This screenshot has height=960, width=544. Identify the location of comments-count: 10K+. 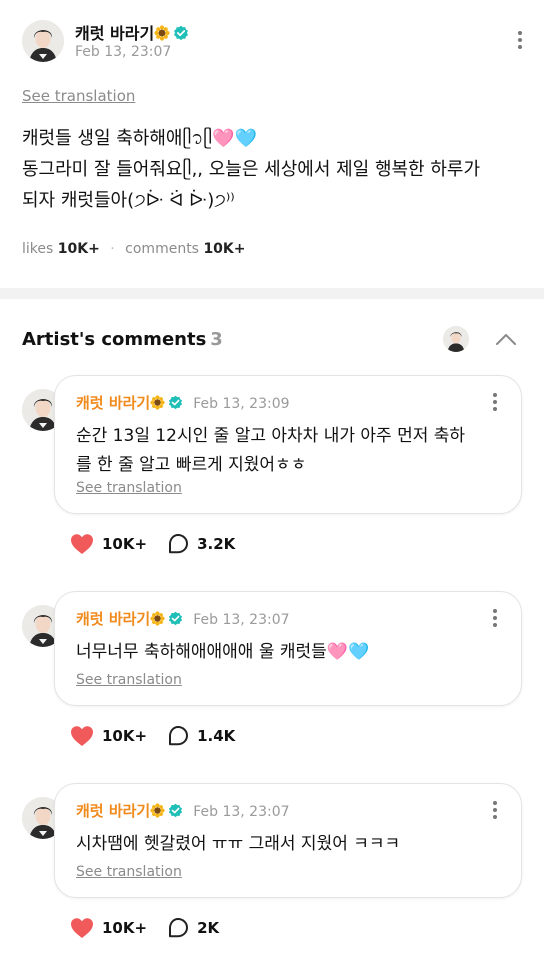
(224, 249).